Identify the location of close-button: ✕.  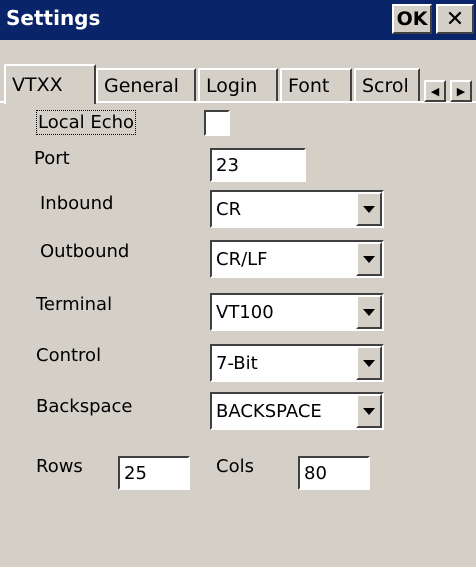
(455, 19).